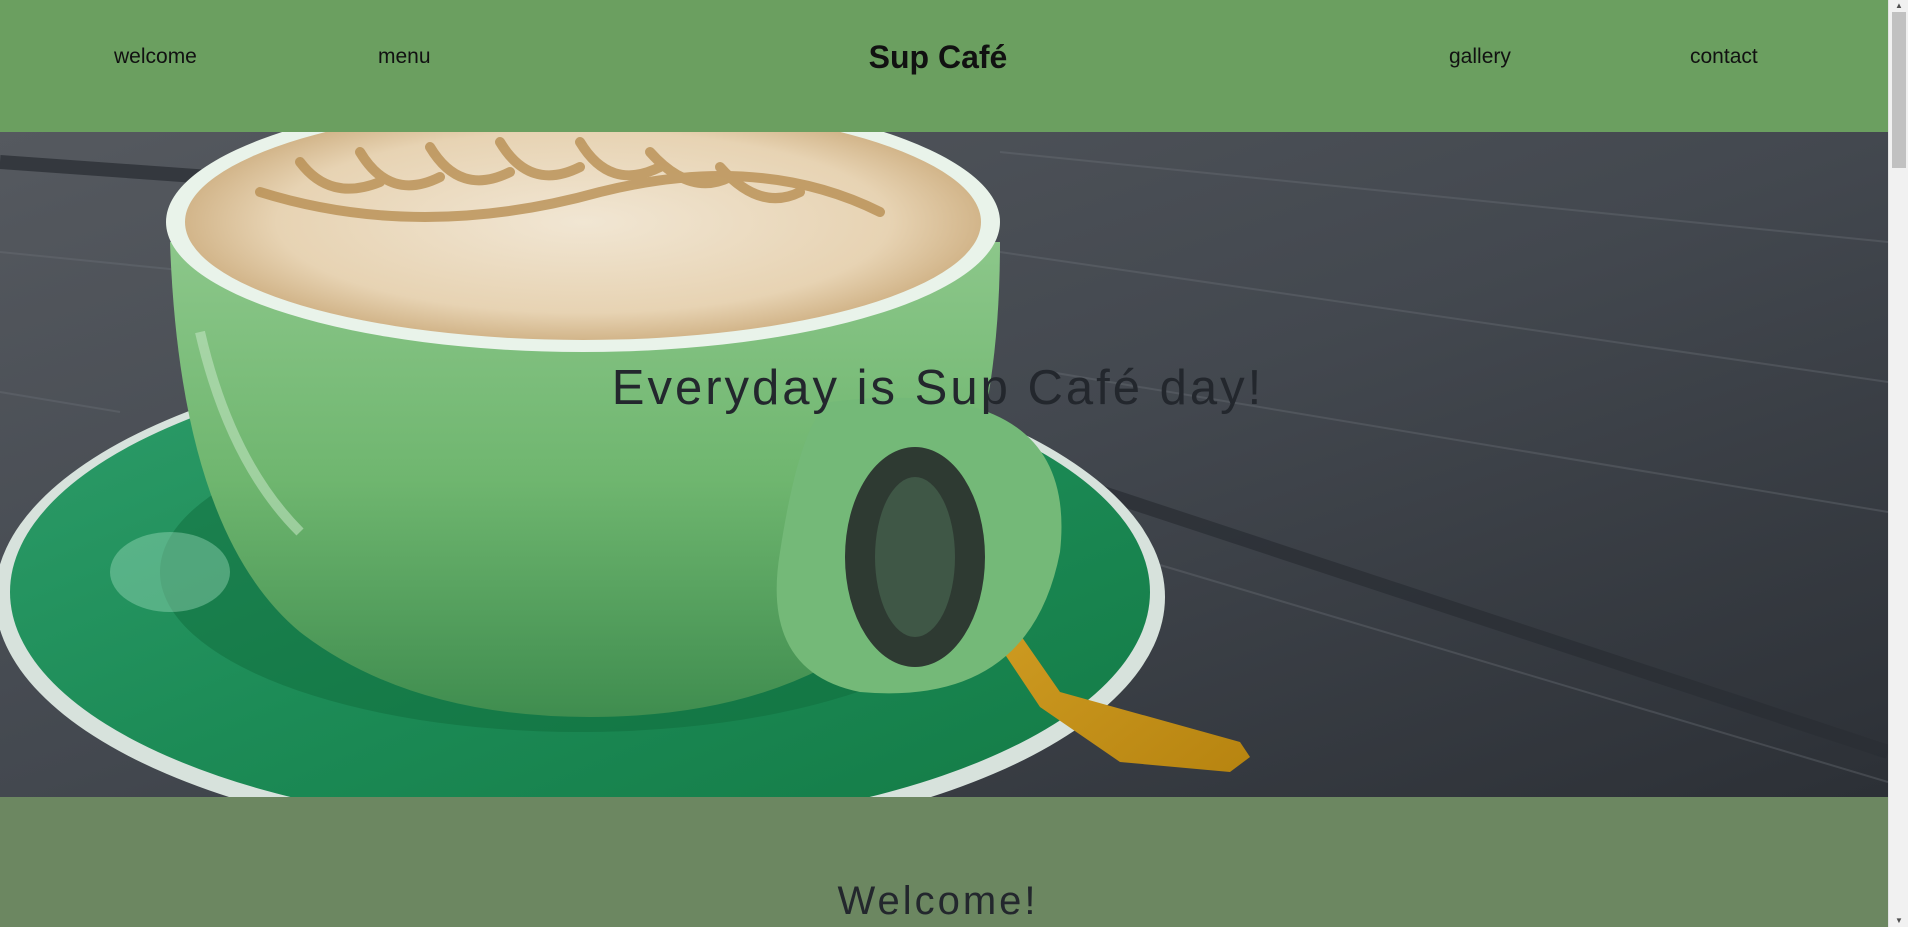 Image resolution: width=1908 pixels, height=927 pixels. I want to click on scroll-up-arrow-icon: ▲, so click(1898, 6).